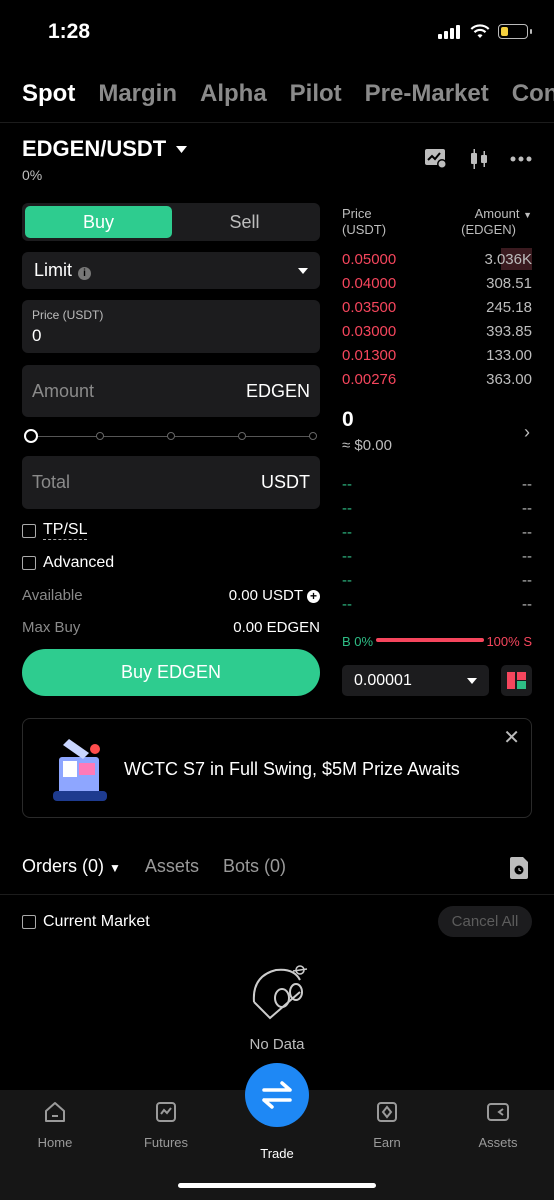  Describe the element at coordinates (415, 680) in the screenshot. I see `depth-precision-select: 0.00001` at that location.